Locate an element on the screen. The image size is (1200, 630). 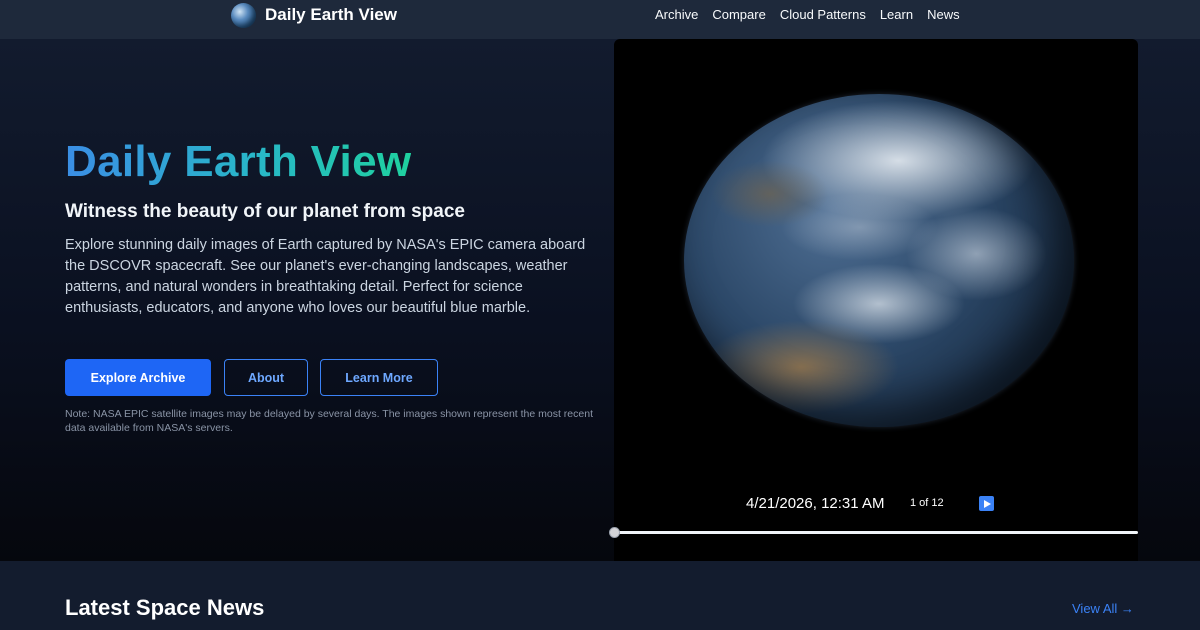
play-icon is located at coordinates (987, 503).